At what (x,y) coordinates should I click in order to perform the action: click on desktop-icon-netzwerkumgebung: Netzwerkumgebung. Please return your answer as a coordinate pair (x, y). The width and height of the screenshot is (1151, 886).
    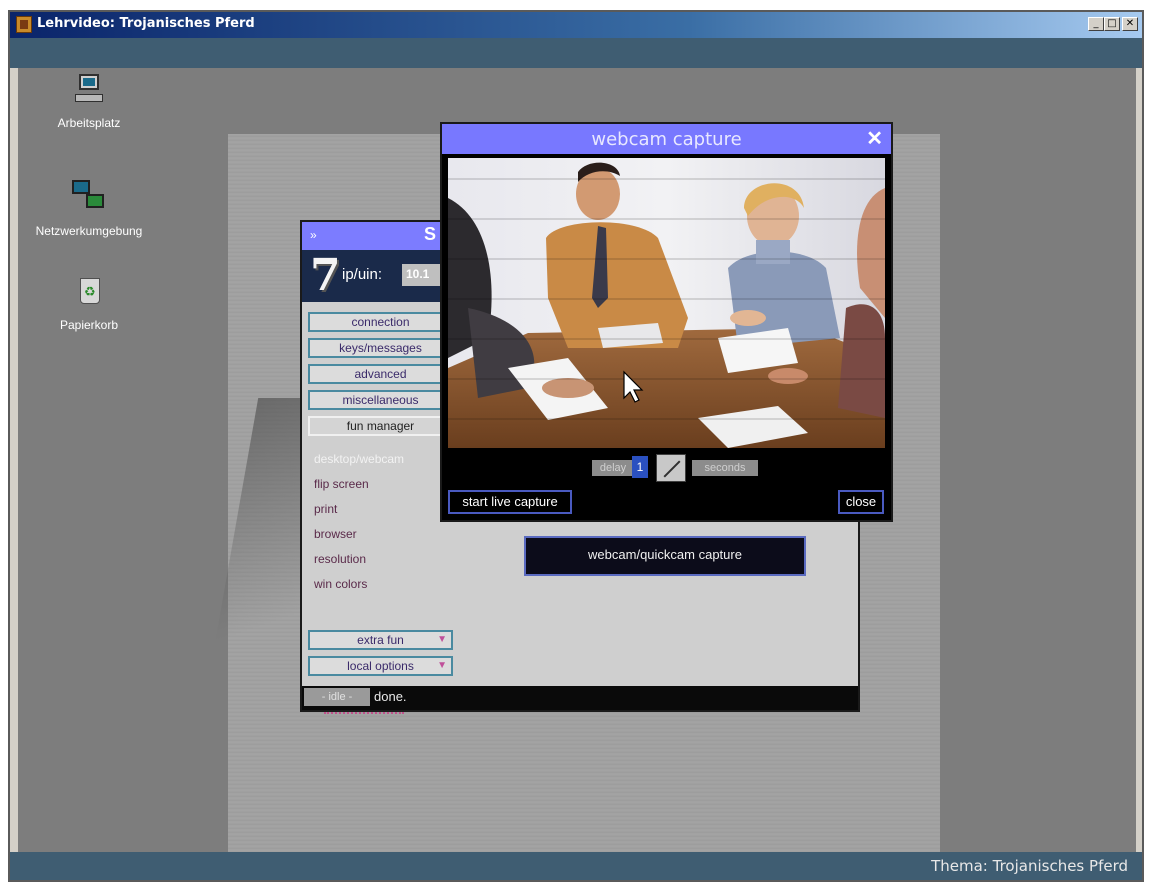
    Looking at the image, I should click on (89, 209).